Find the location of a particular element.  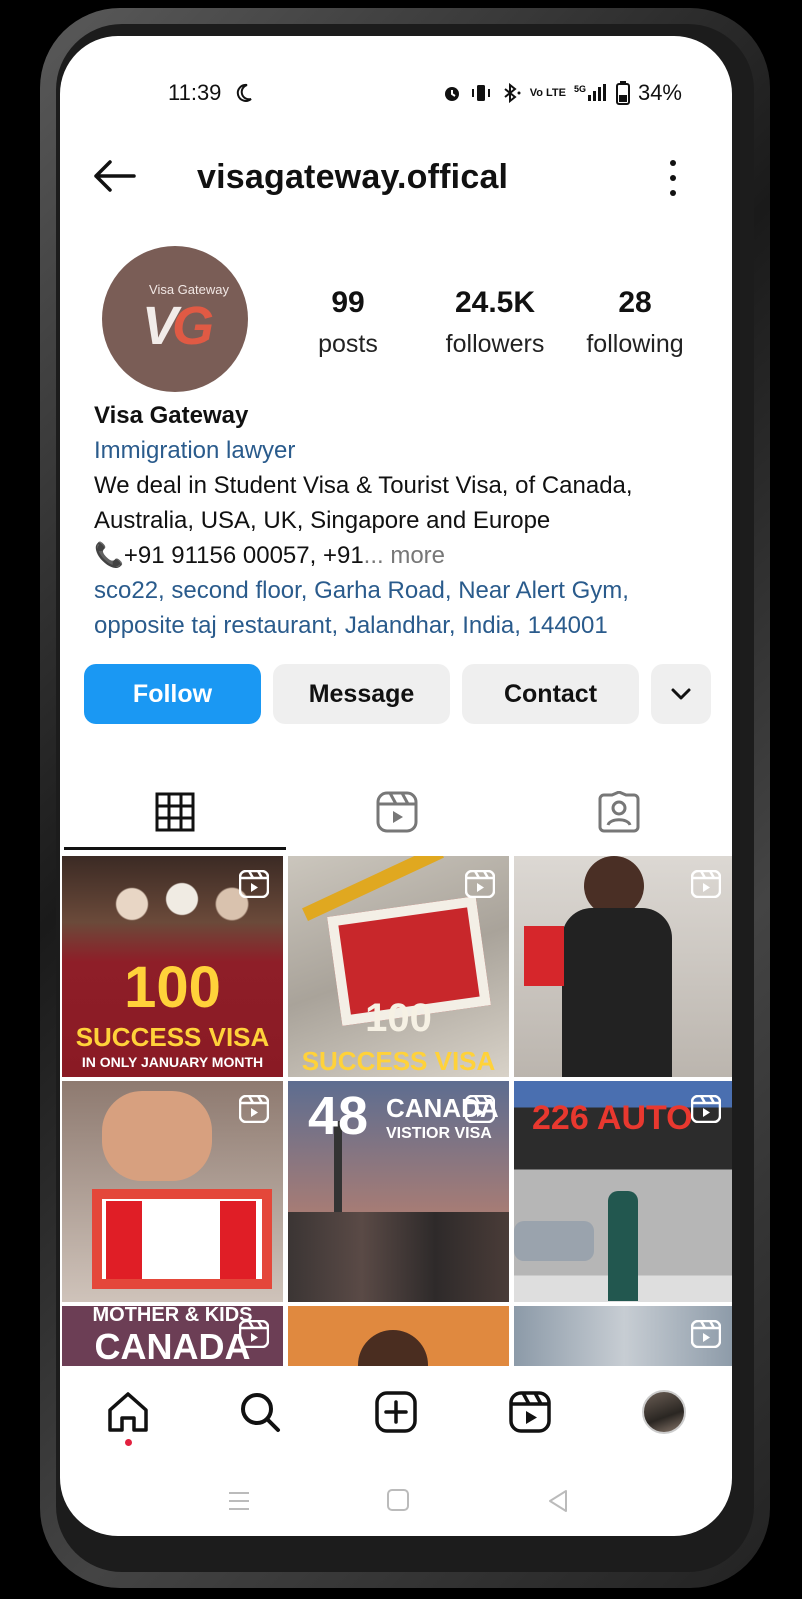

profile-avatar-thumbnail is located at coordinates (664, 1412).